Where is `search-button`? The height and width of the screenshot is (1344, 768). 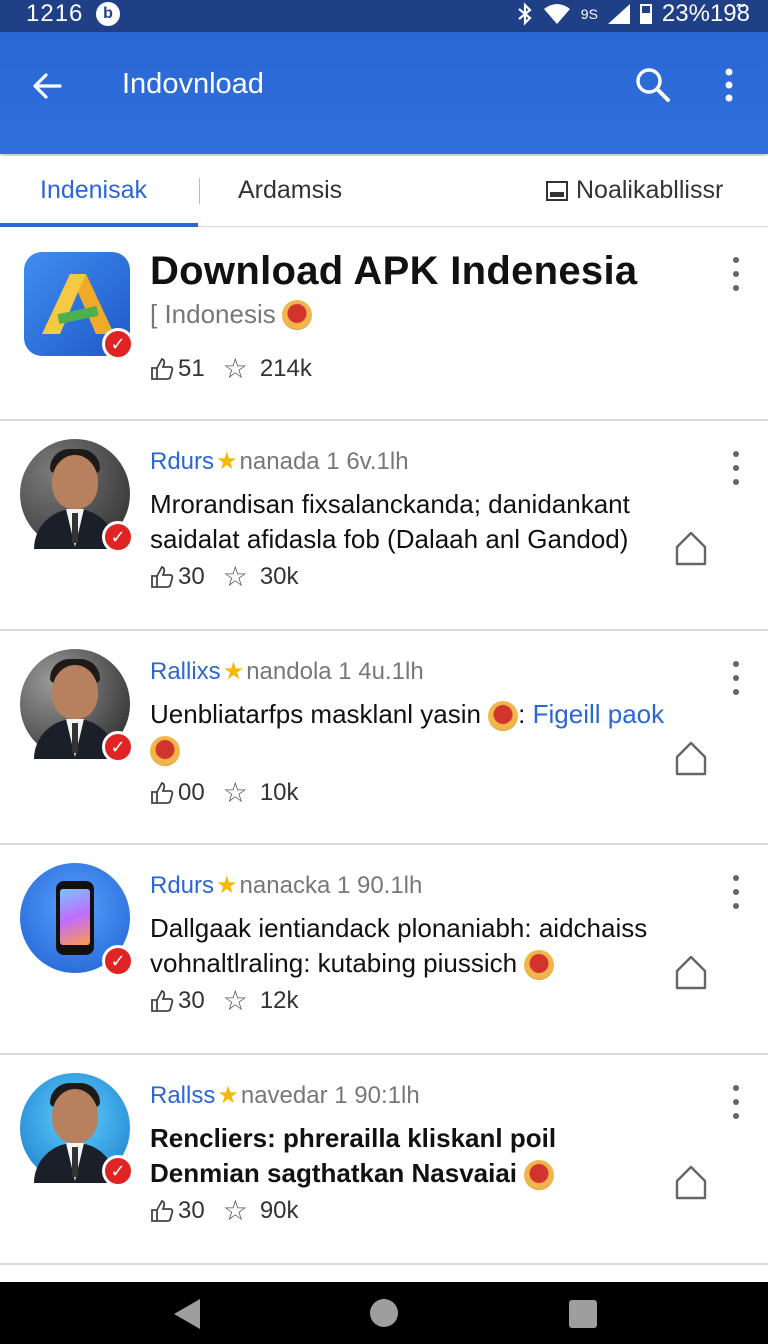 search-button is located at coordinates (653, 85).